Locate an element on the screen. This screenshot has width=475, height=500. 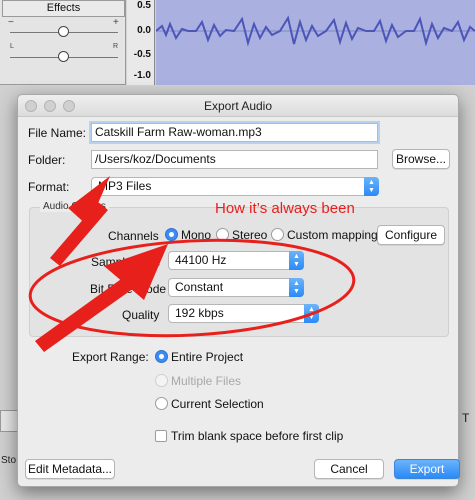
close-window-button is located at coordinates (31, 106).